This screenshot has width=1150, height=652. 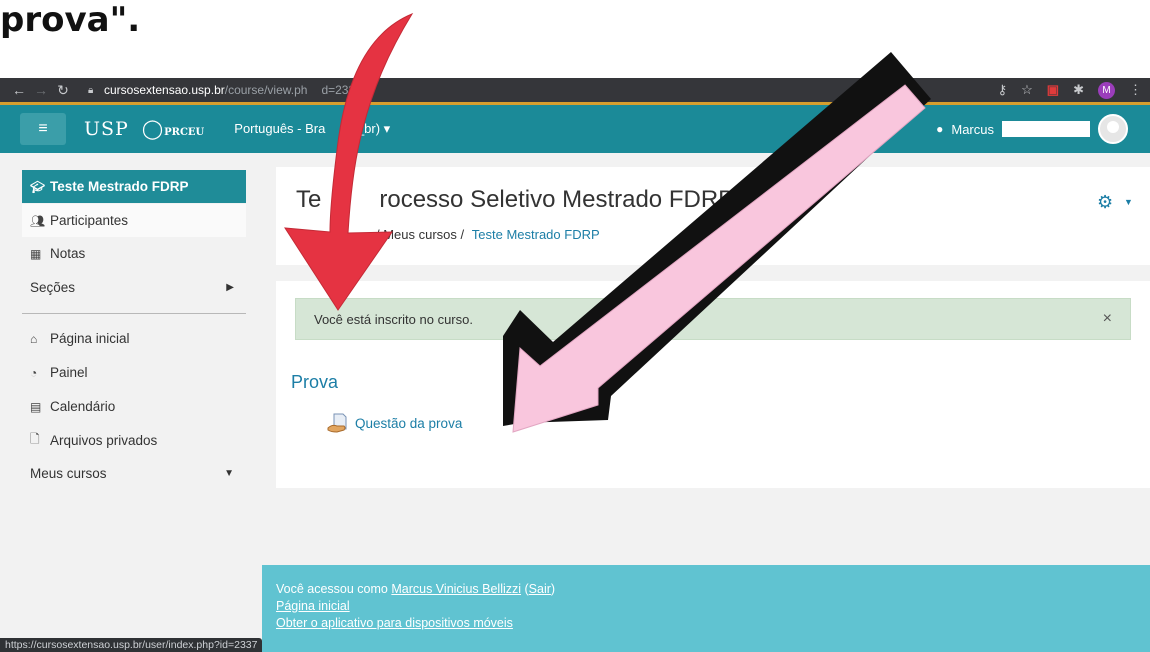 I want to click on hamburger-menu-icon: ≡, so click(x=43, y=129).